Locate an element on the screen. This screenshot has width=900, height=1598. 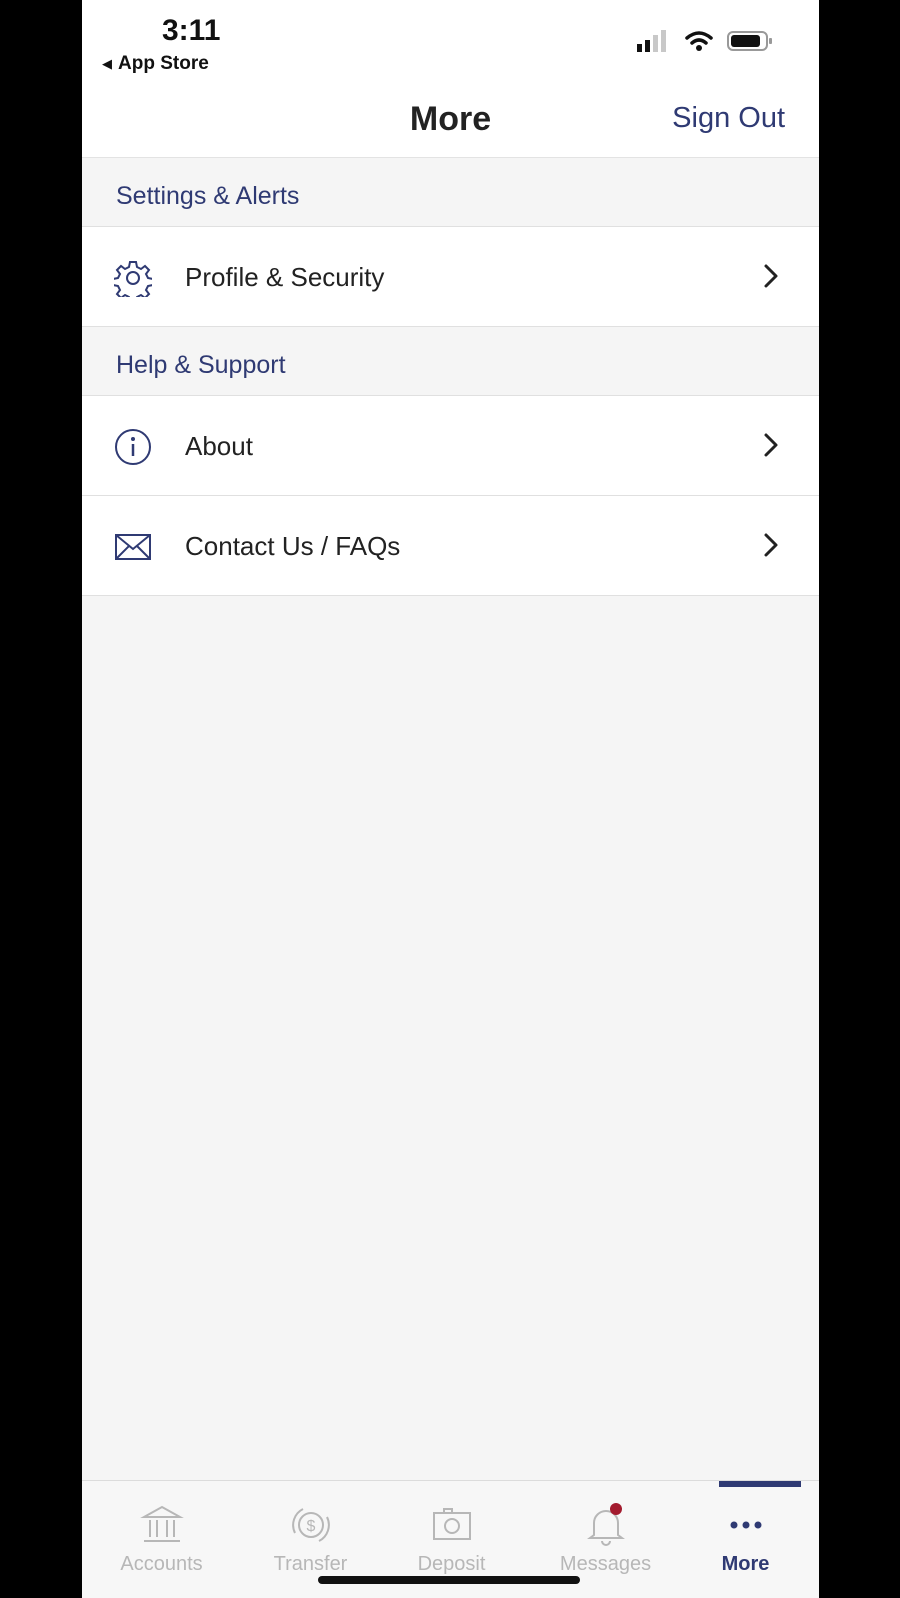
tab-more: More is located at coordinates (745, 1539).